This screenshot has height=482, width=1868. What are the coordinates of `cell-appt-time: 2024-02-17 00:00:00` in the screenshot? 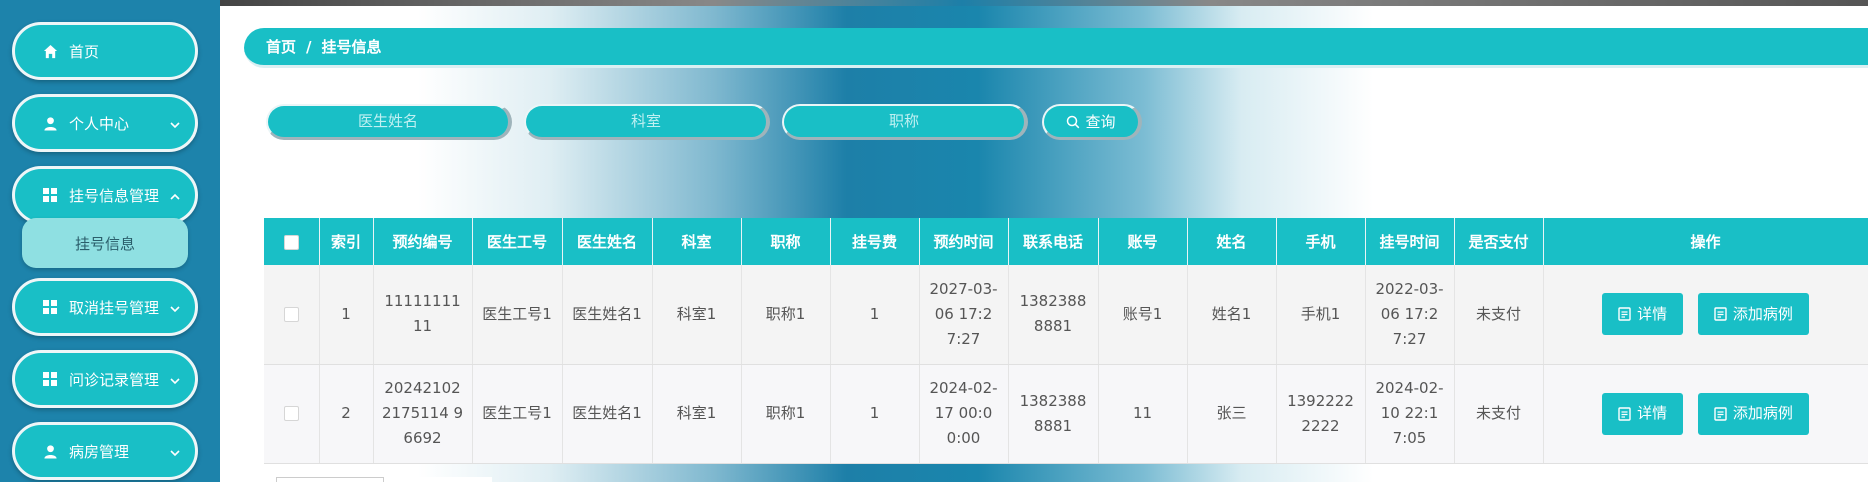 It's located at (964, 414).